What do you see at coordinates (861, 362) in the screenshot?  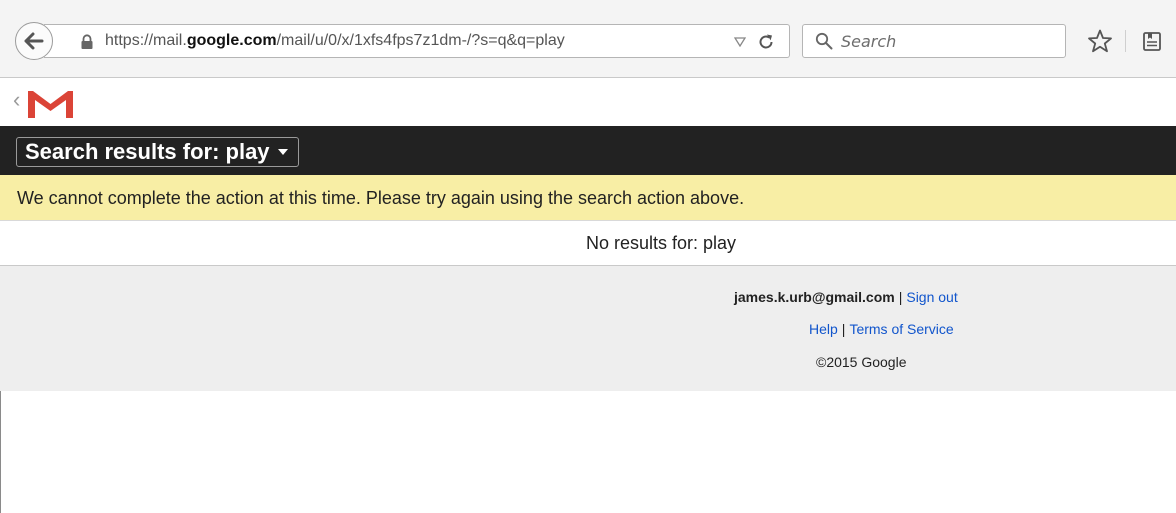 I see `copyright: ©2015 Google` at bounding box center [861, 362].